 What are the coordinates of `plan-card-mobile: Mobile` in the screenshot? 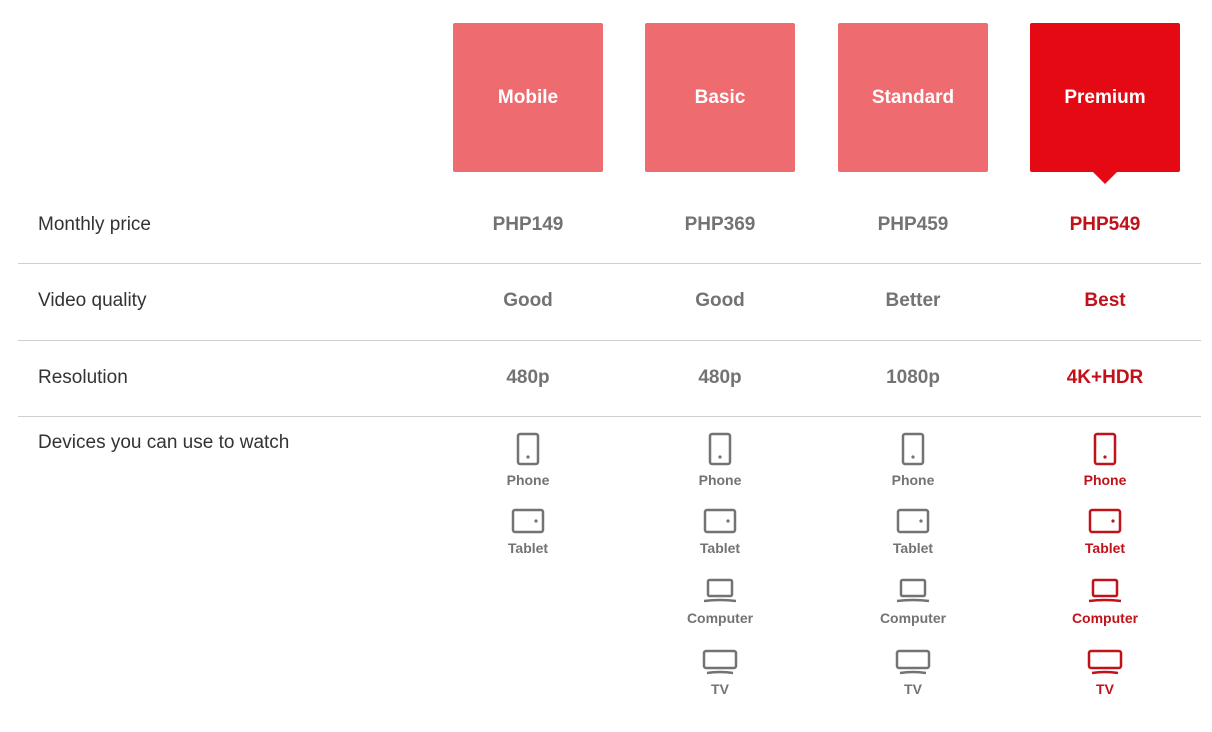 It's located at (528, 97).